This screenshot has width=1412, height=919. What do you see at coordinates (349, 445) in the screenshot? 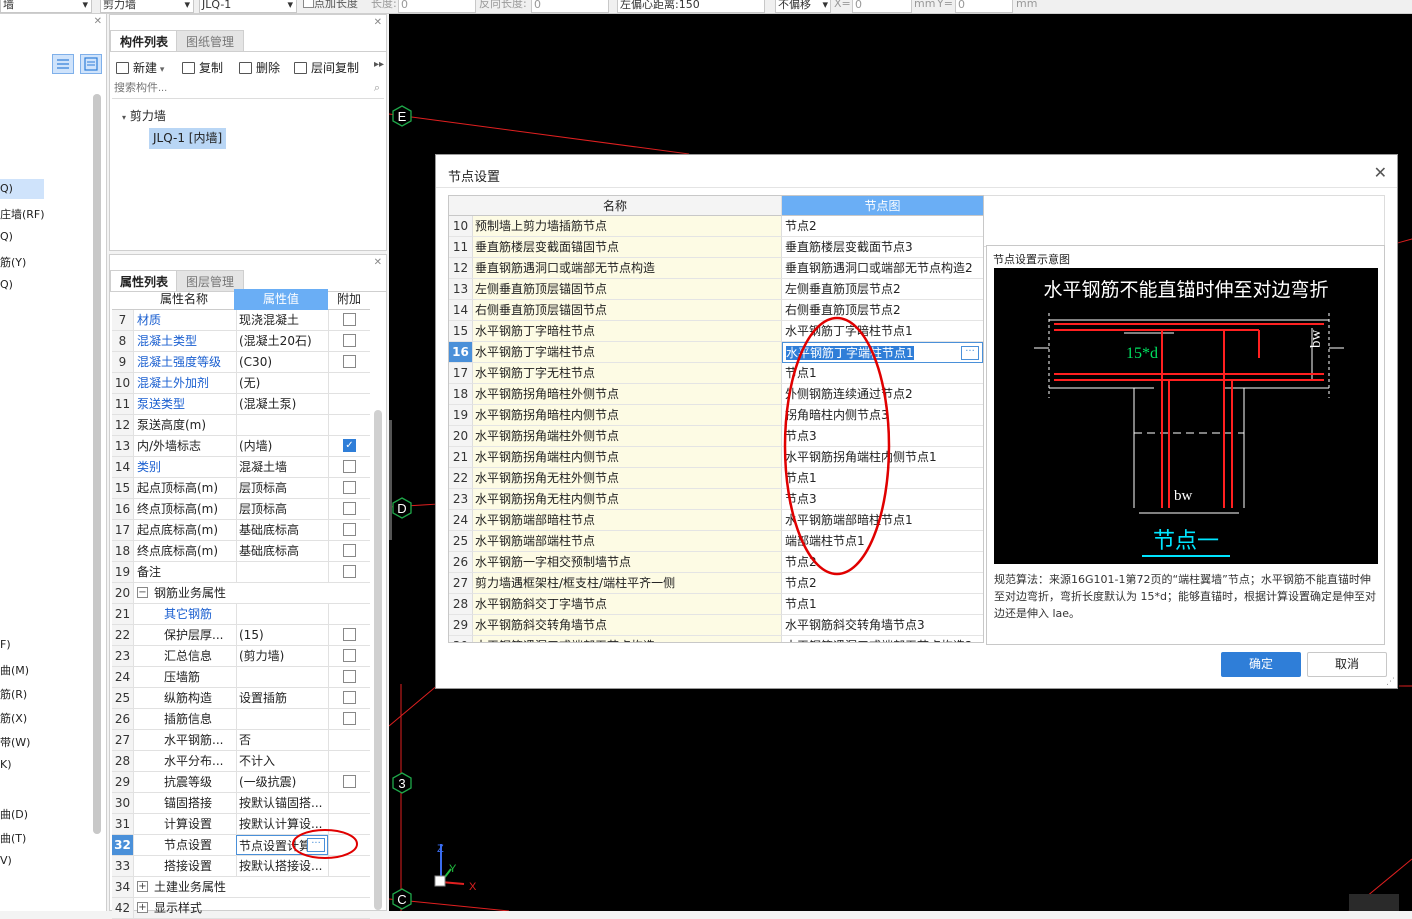
I see `checkbox-checked-icon: ✓` at bounding box center [349, 445].